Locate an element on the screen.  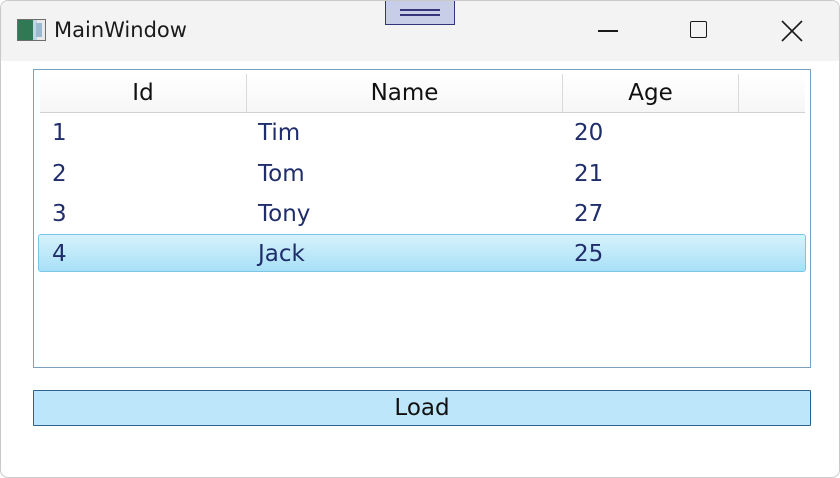
title-bar: MainWindow is located at coordinates (420, 31).